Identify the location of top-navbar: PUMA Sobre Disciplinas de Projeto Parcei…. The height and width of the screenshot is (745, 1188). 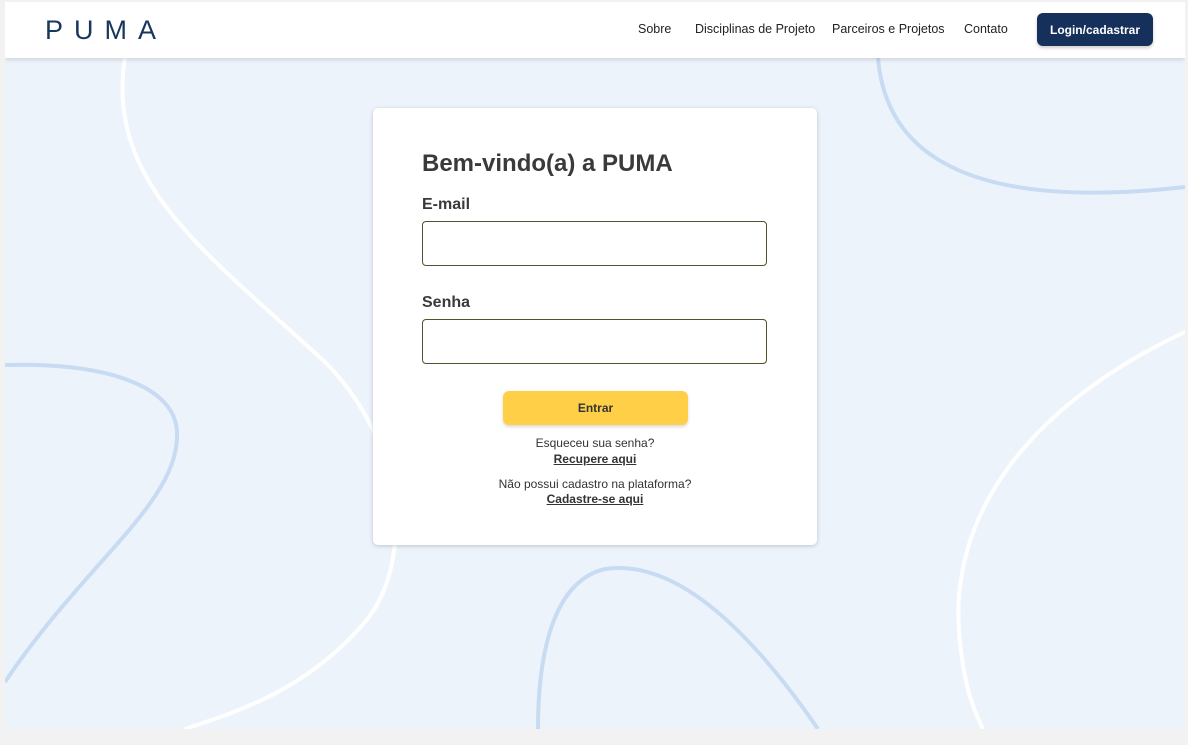
(595, 30).